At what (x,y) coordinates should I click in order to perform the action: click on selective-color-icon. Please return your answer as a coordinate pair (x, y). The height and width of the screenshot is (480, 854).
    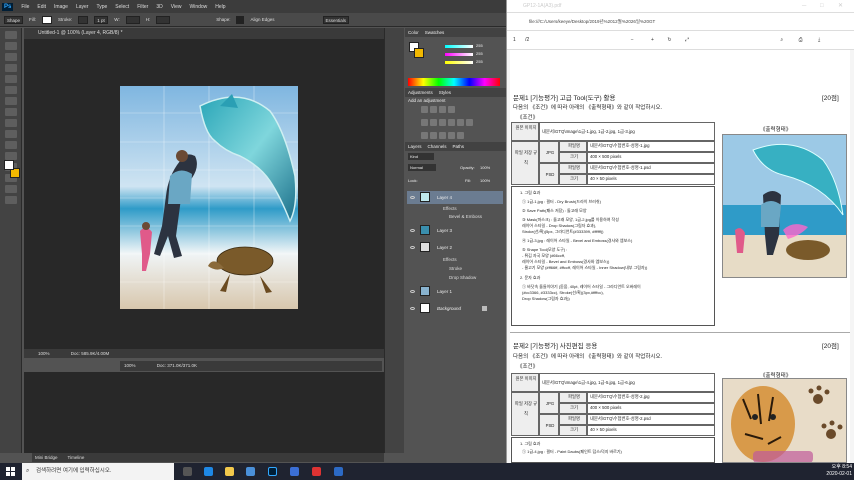
    Looking at the image, I should click on (460, 135).